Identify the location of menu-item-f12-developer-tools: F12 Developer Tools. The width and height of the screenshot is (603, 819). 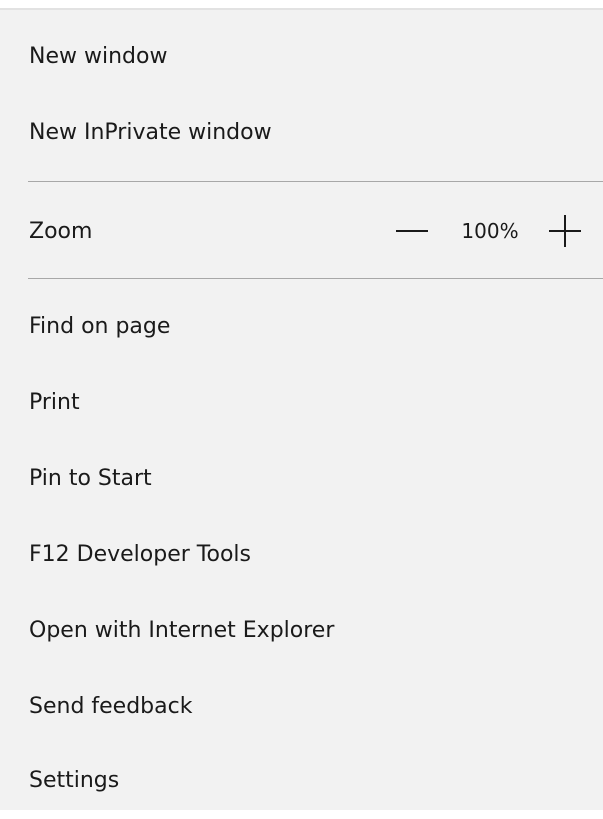
(301, 555).